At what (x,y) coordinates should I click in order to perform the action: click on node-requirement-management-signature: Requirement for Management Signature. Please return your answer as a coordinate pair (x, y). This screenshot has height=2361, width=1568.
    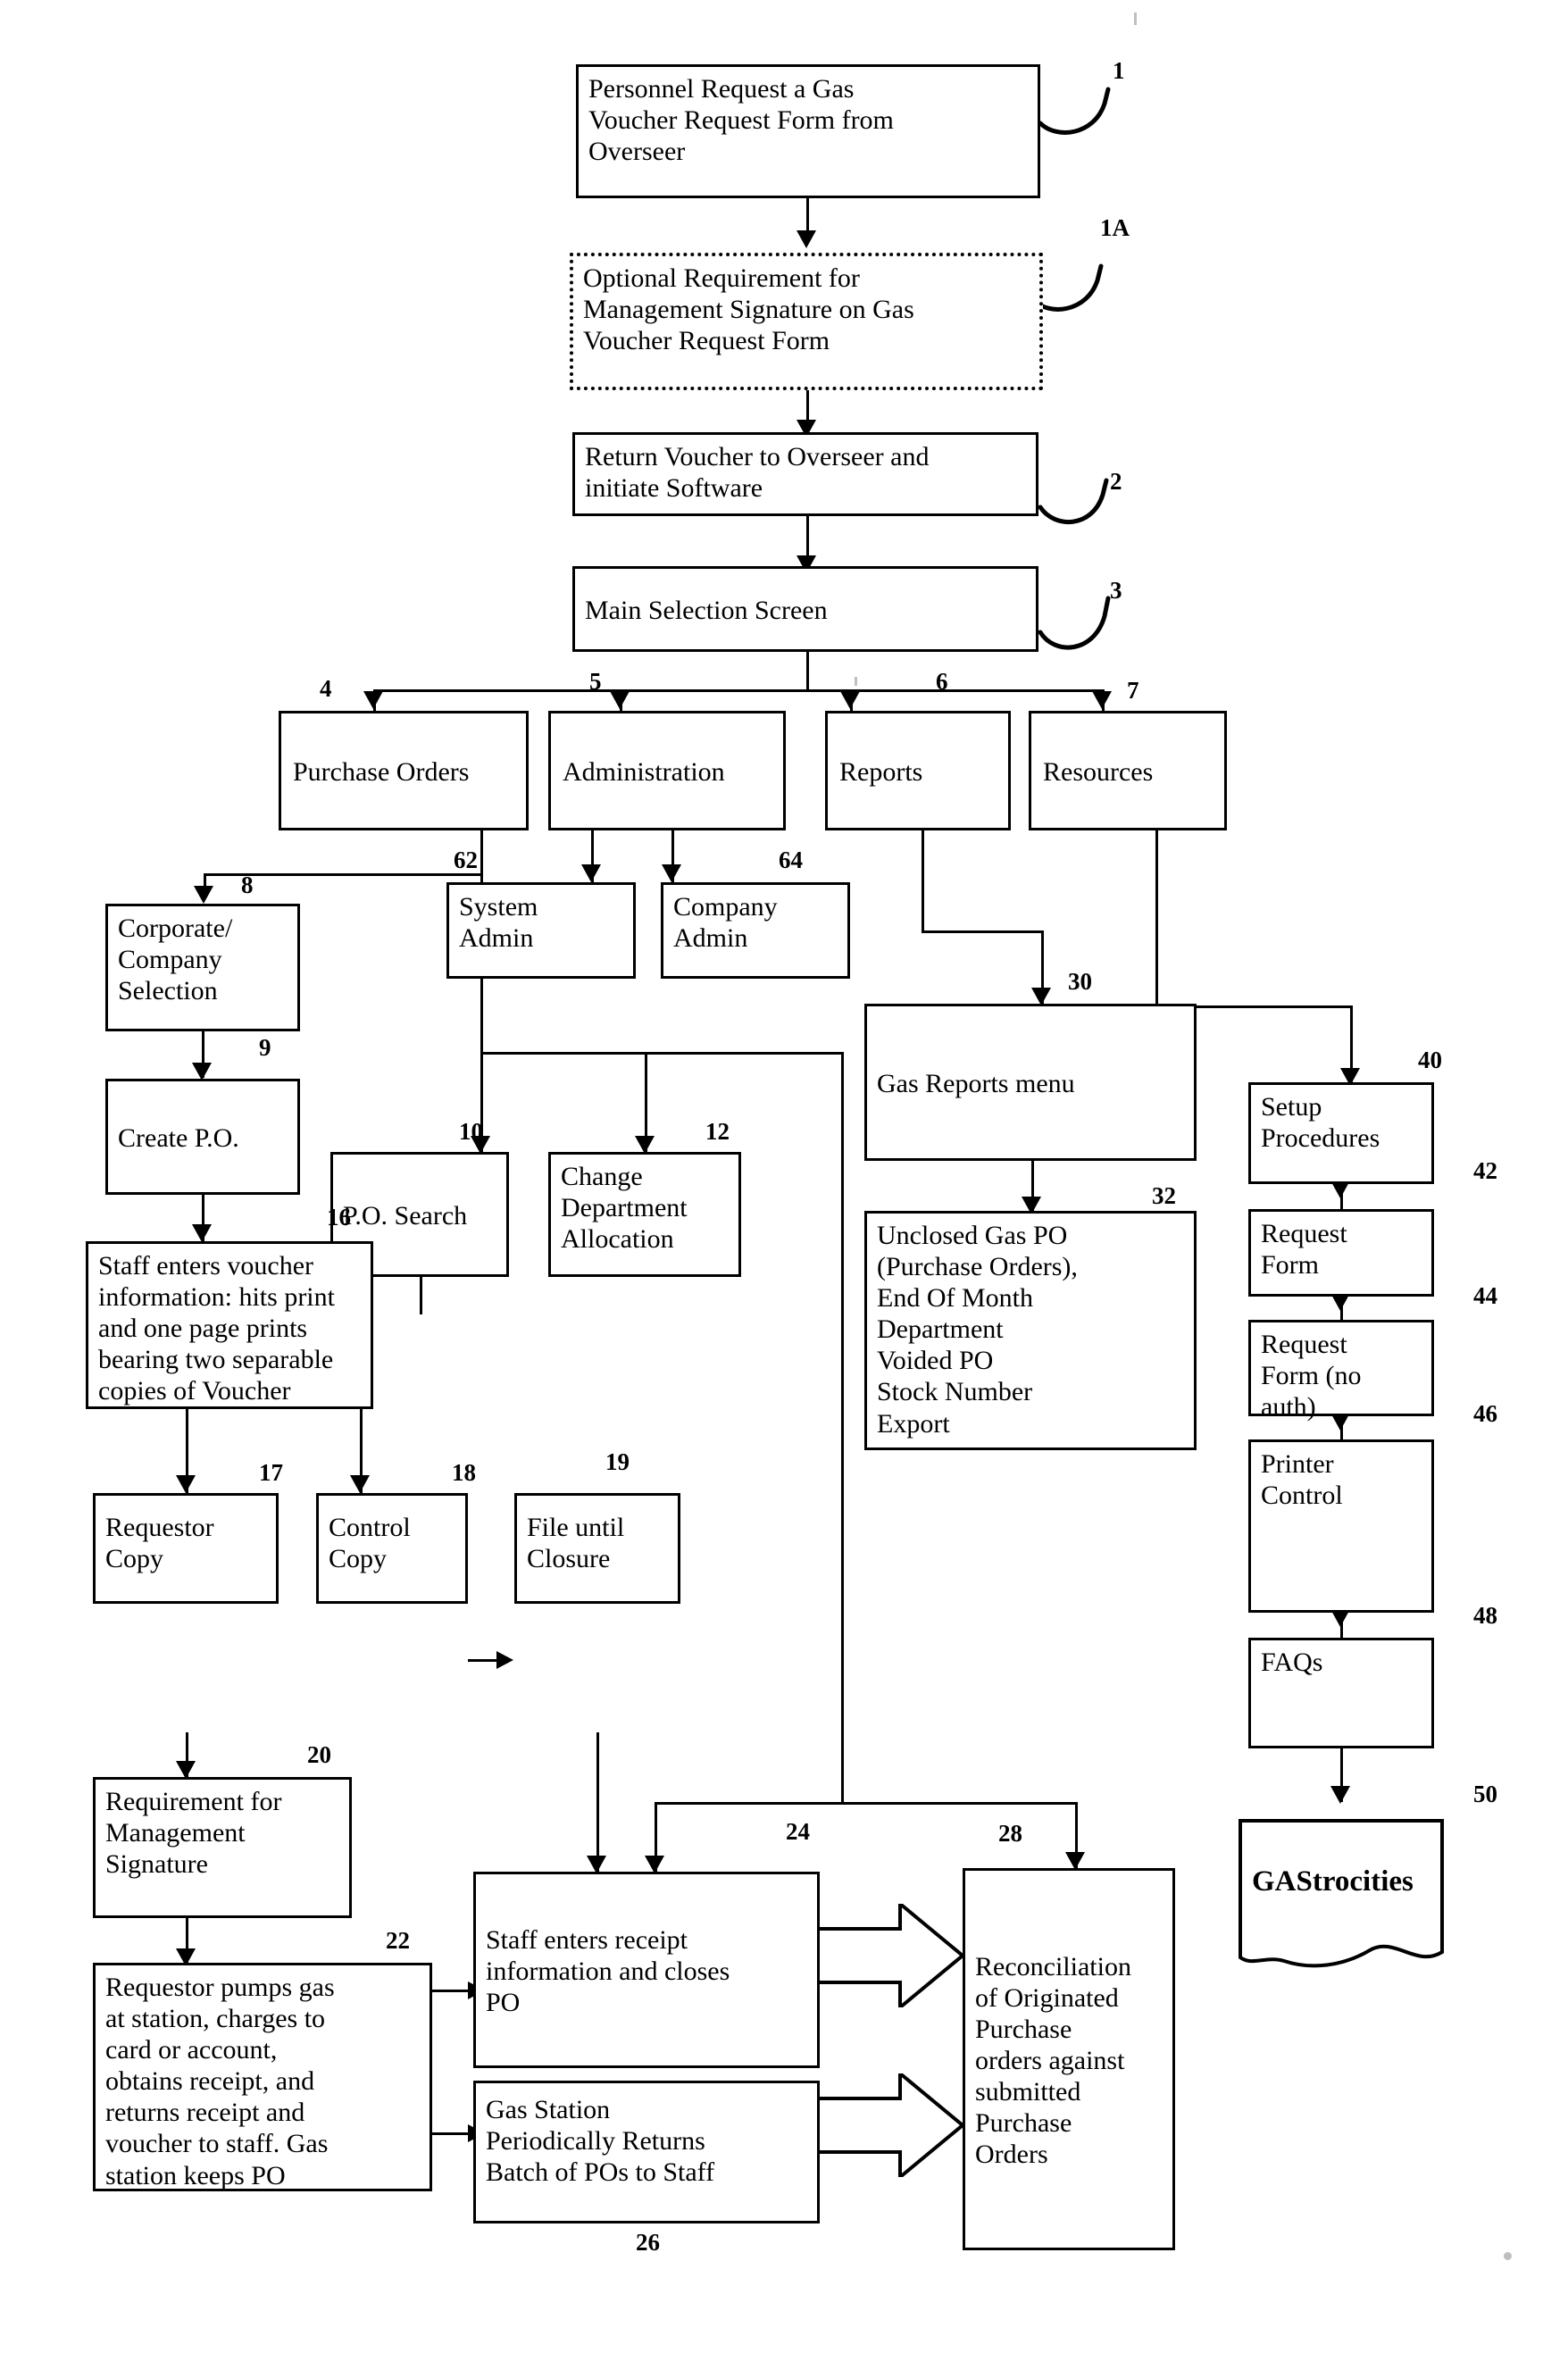
    Looking at the image, I should click on (222, 1847).